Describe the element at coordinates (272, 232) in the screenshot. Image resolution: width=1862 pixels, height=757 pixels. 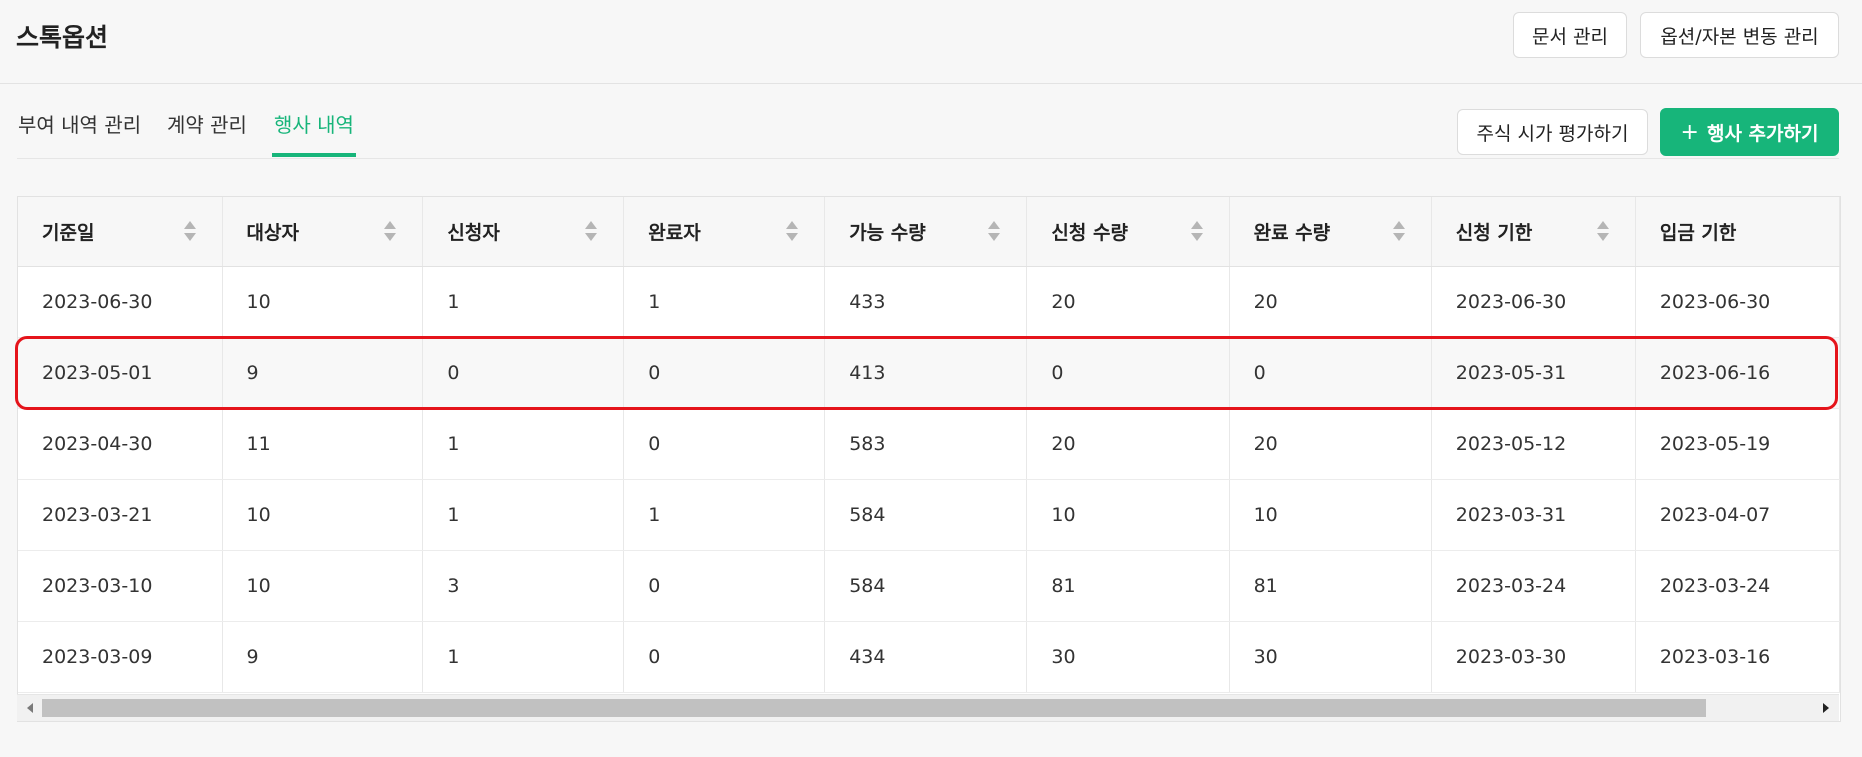
I see `column-label: 대상자` at that location.